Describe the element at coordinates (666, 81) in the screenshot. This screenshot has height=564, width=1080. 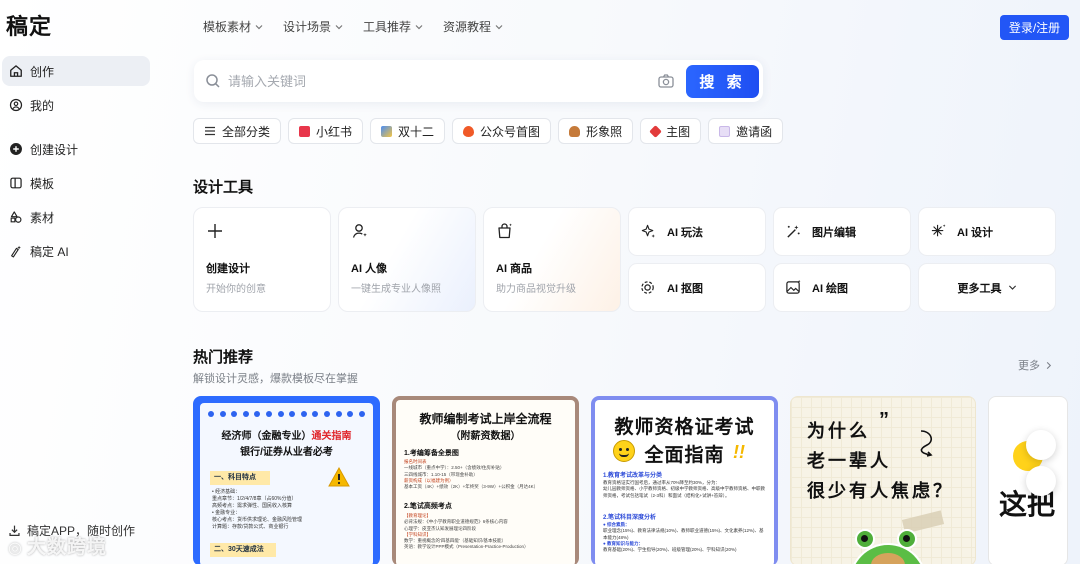
I see `camera-icon` at that location.